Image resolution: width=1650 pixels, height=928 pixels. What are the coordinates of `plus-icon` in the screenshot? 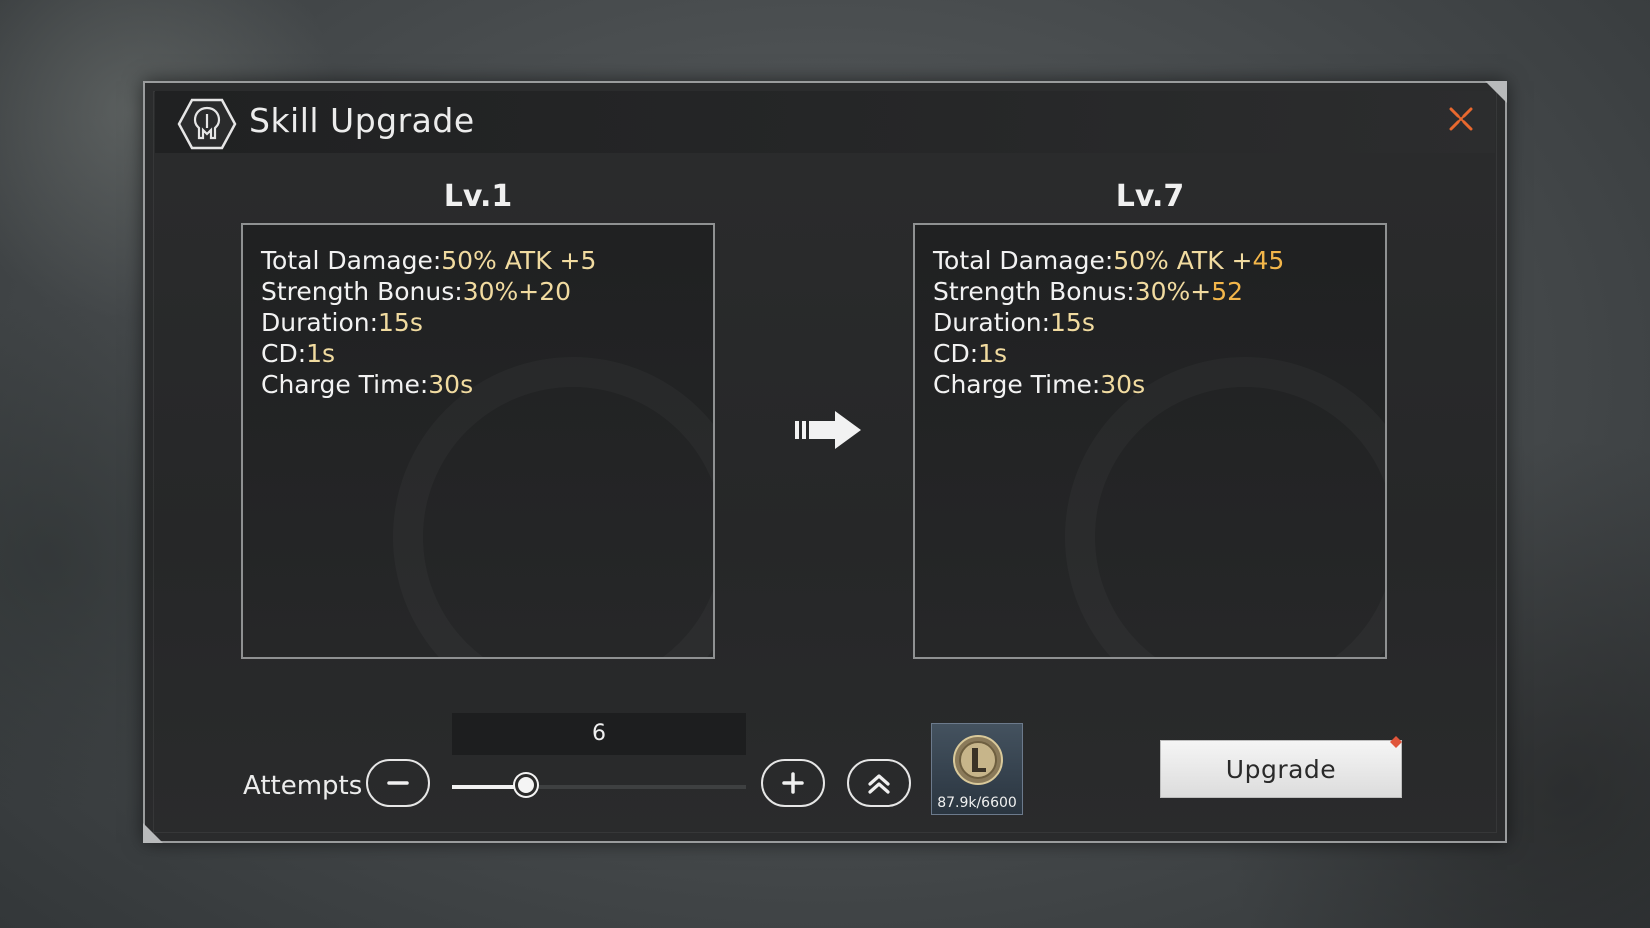 It's located at (793, 783).